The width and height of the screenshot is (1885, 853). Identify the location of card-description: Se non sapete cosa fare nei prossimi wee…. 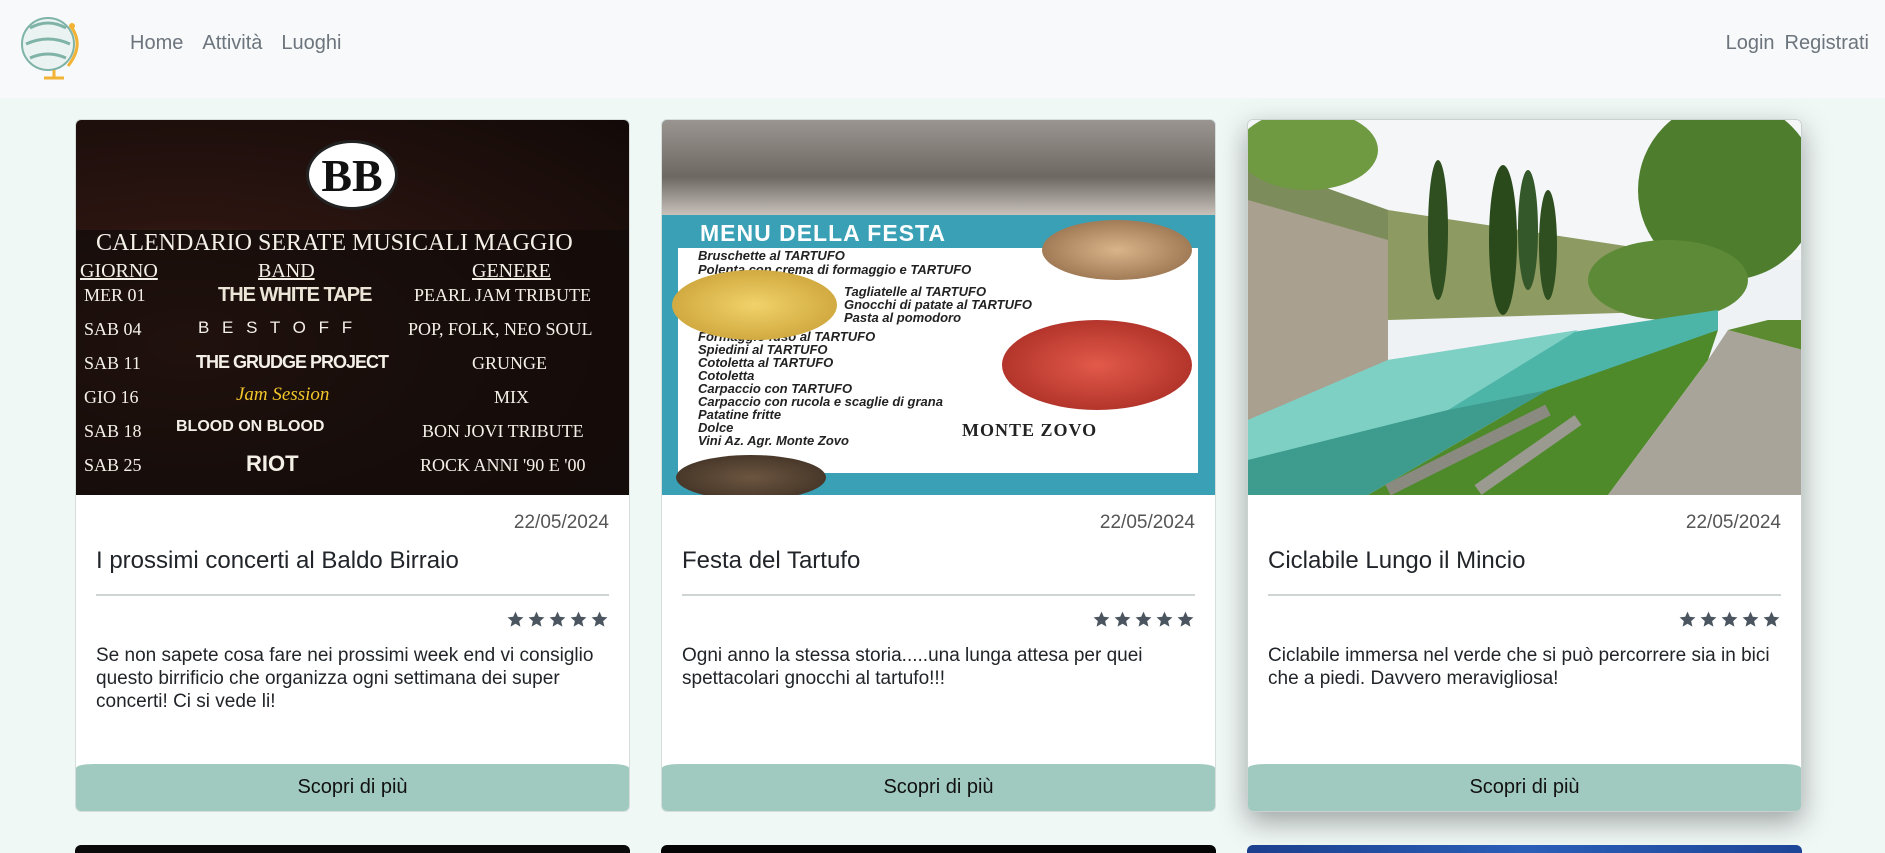
(345, 678).